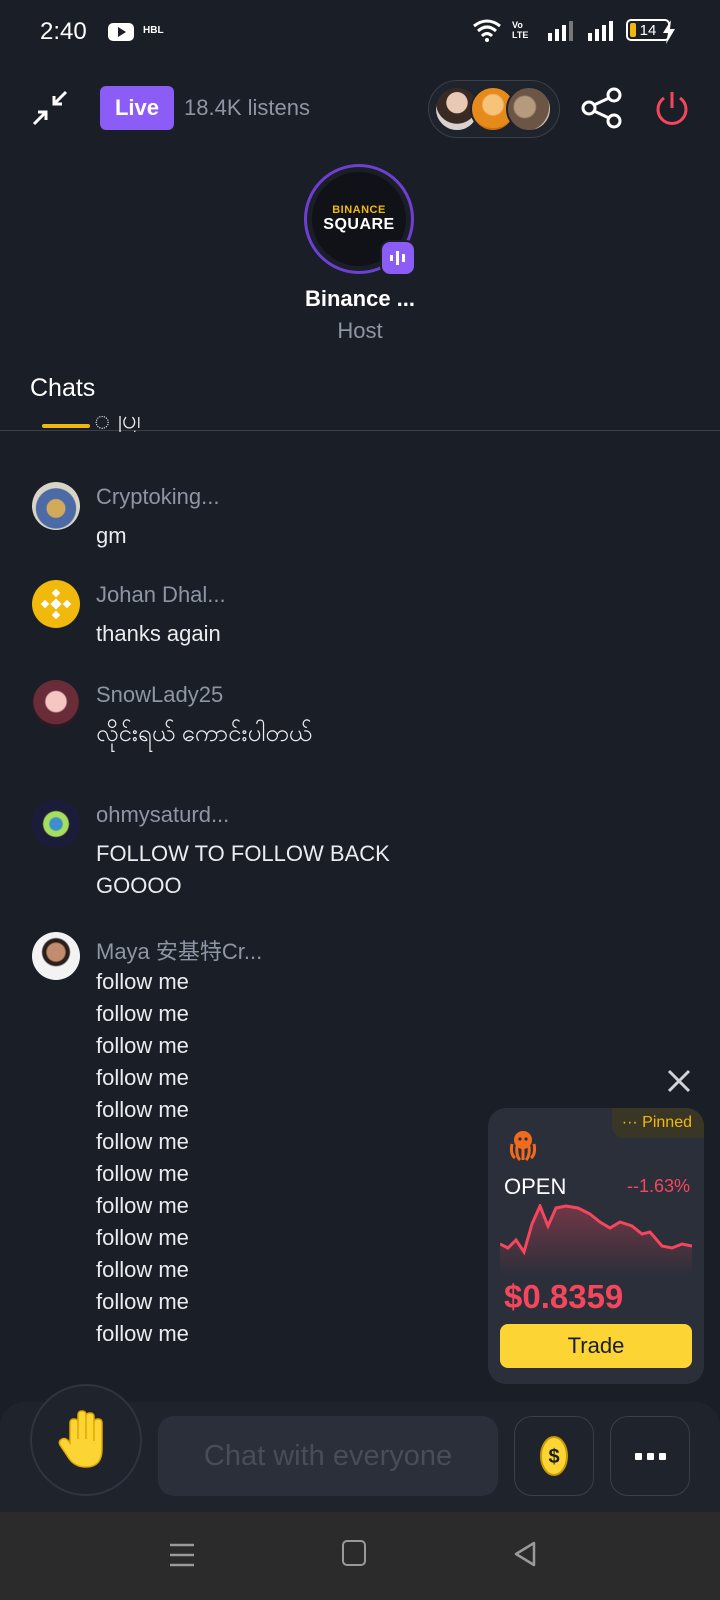  I want to click on status-bar: 2:40 HBL Vo LTE 14, so click(360, 32).